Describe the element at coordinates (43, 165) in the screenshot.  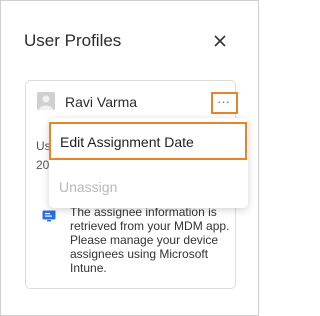
I see `assignment-date-partial: 20` at that location.